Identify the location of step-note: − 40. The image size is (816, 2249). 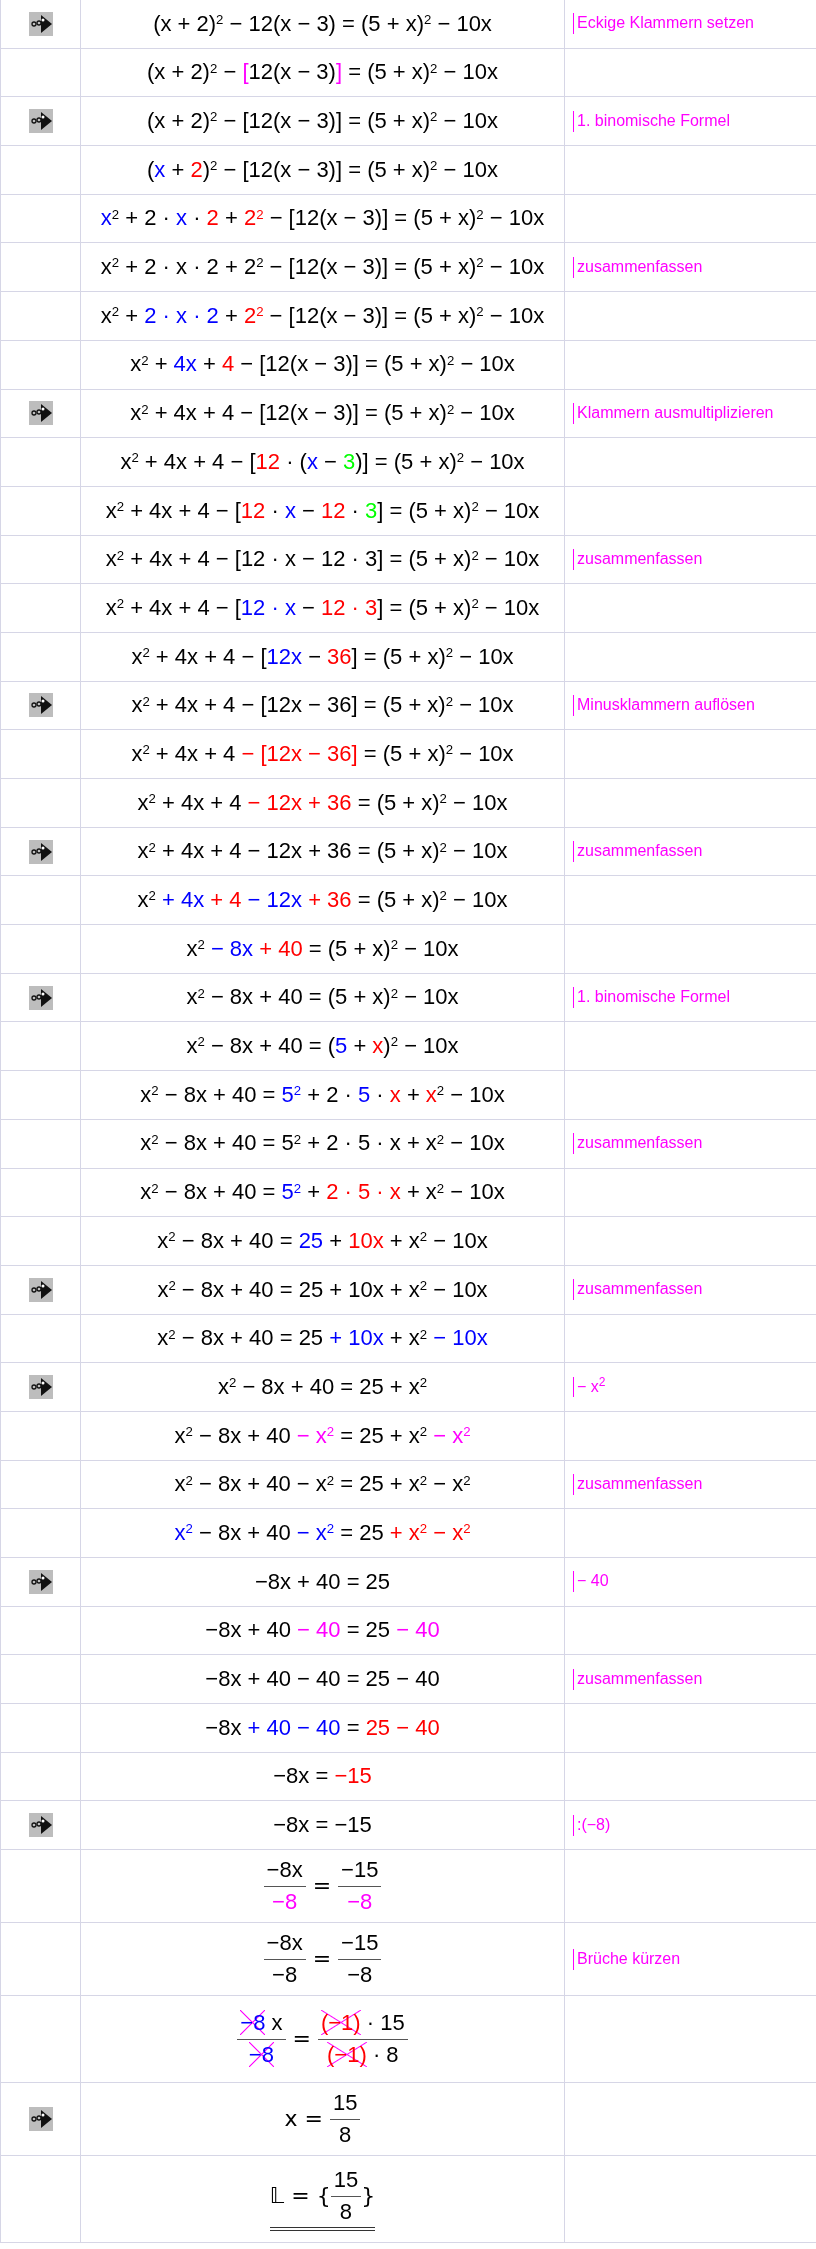
(591, 1582).